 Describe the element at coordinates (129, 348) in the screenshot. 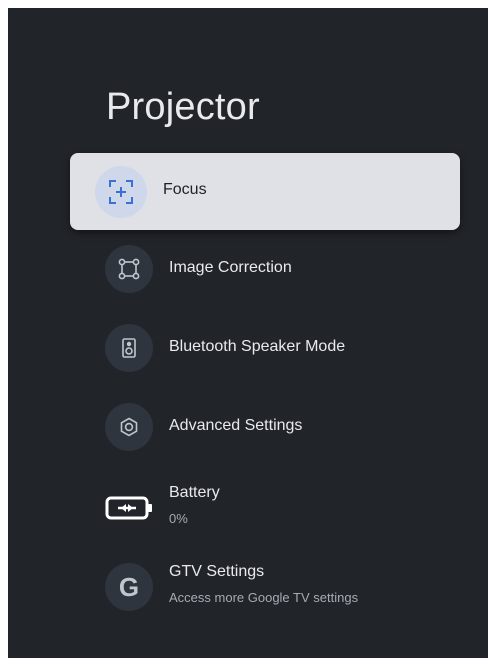

I see `speaker-icon` at that location.